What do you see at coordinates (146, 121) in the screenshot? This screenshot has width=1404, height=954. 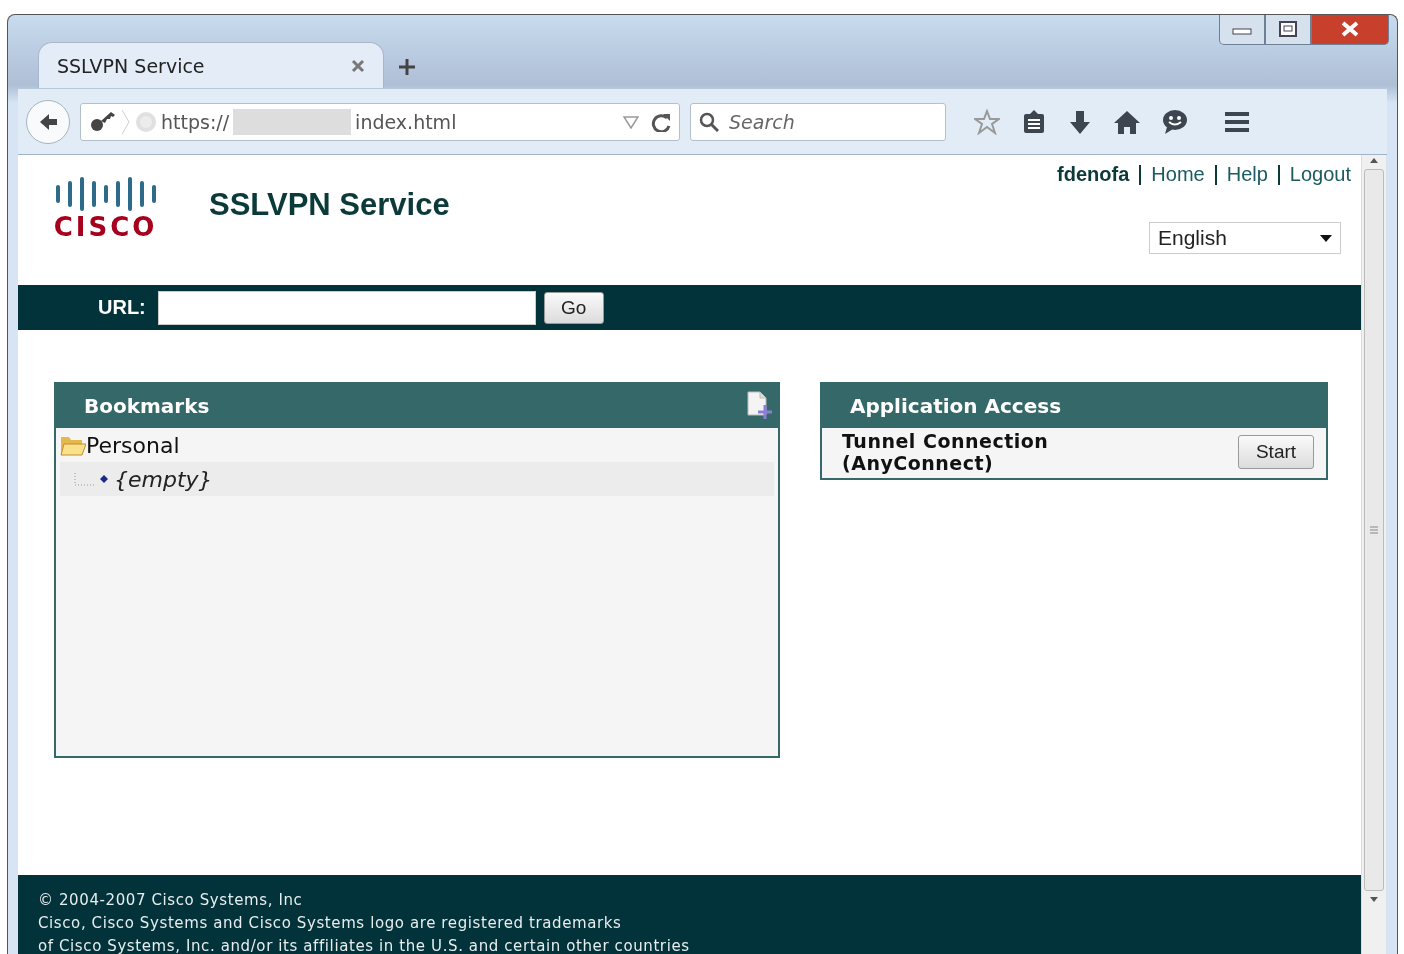 I see `globe-icon` at bounding box center [146, 121].